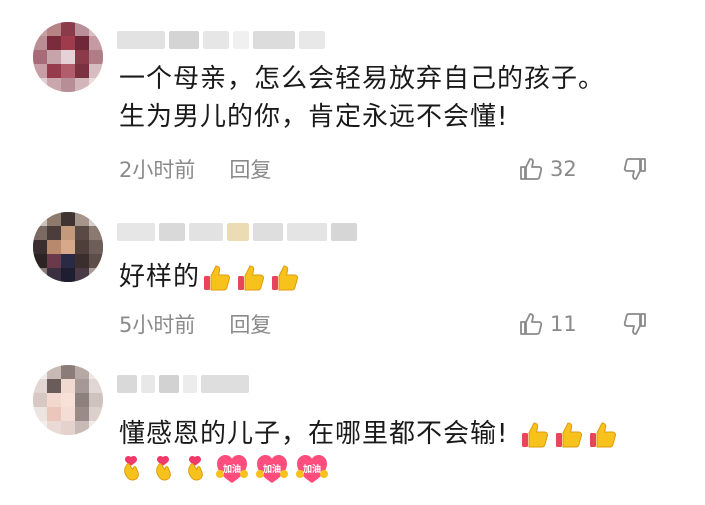 The image size is (705, 505). Describe the element at coordinates (157, 170) in the screenshot. I see `timestamp: 2小时前` at that location.